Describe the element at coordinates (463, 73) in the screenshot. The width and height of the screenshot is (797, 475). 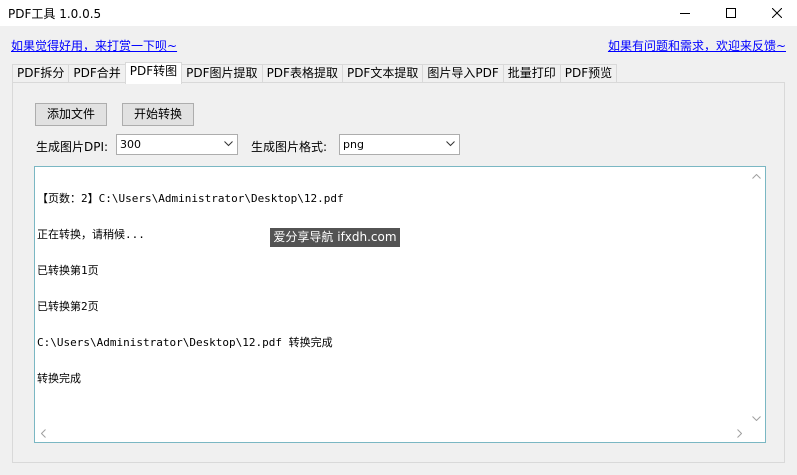
I see `tab-image-to-pdf: 图片导入PDF` at that location.